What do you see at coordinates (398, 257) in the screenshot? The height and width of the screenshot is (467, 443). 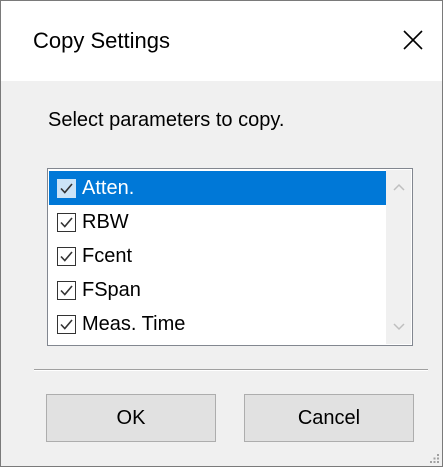 I see `vertical-scrollbar` at bounding box center [398, 257].